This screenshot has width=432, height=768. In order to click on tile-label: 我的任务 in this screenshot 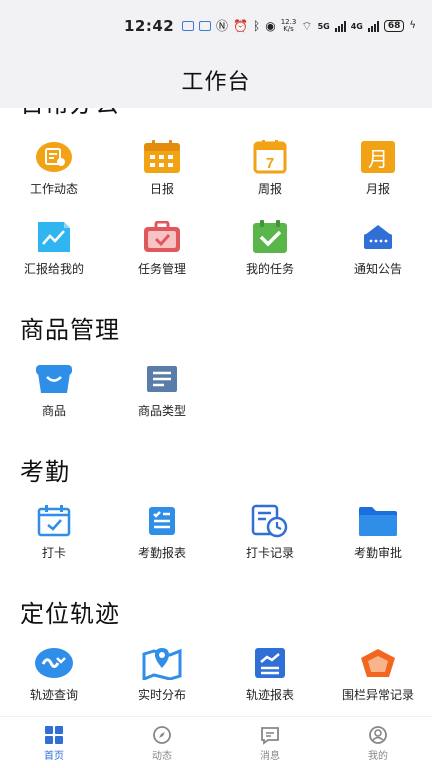, I will do `click(269, 269)`.